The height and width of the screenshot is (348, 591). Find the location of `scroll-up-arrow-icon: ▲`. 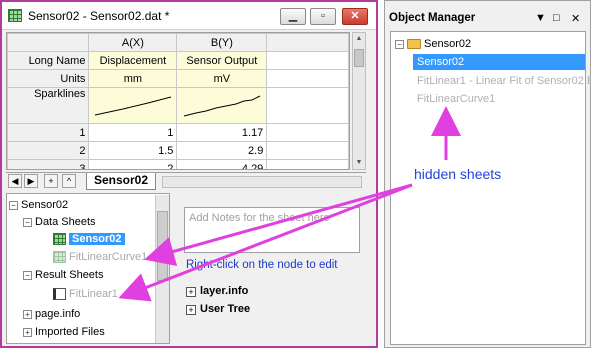

scroll-up-arrow-icon: ▲ is located at coordinates (359, 39).